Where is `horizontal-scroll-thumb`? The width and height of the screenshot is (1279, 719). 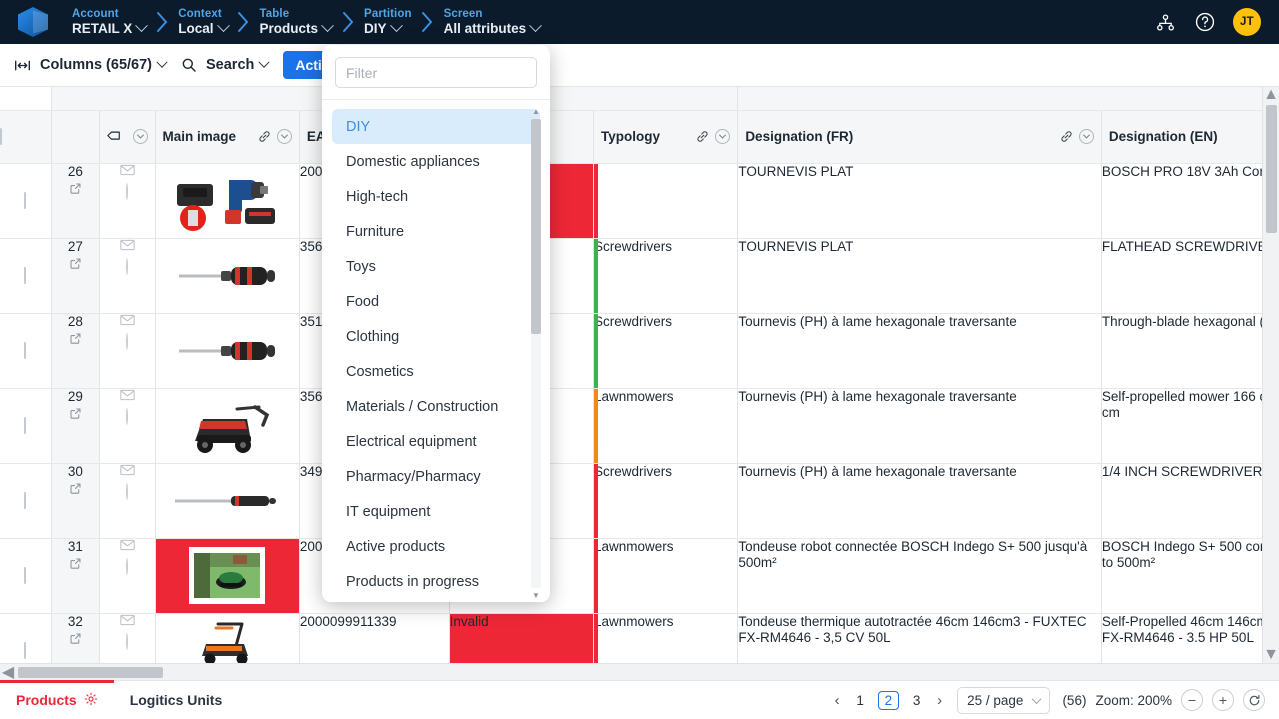 horizontal-scroll-thumb is located at coordinates (90, 672).